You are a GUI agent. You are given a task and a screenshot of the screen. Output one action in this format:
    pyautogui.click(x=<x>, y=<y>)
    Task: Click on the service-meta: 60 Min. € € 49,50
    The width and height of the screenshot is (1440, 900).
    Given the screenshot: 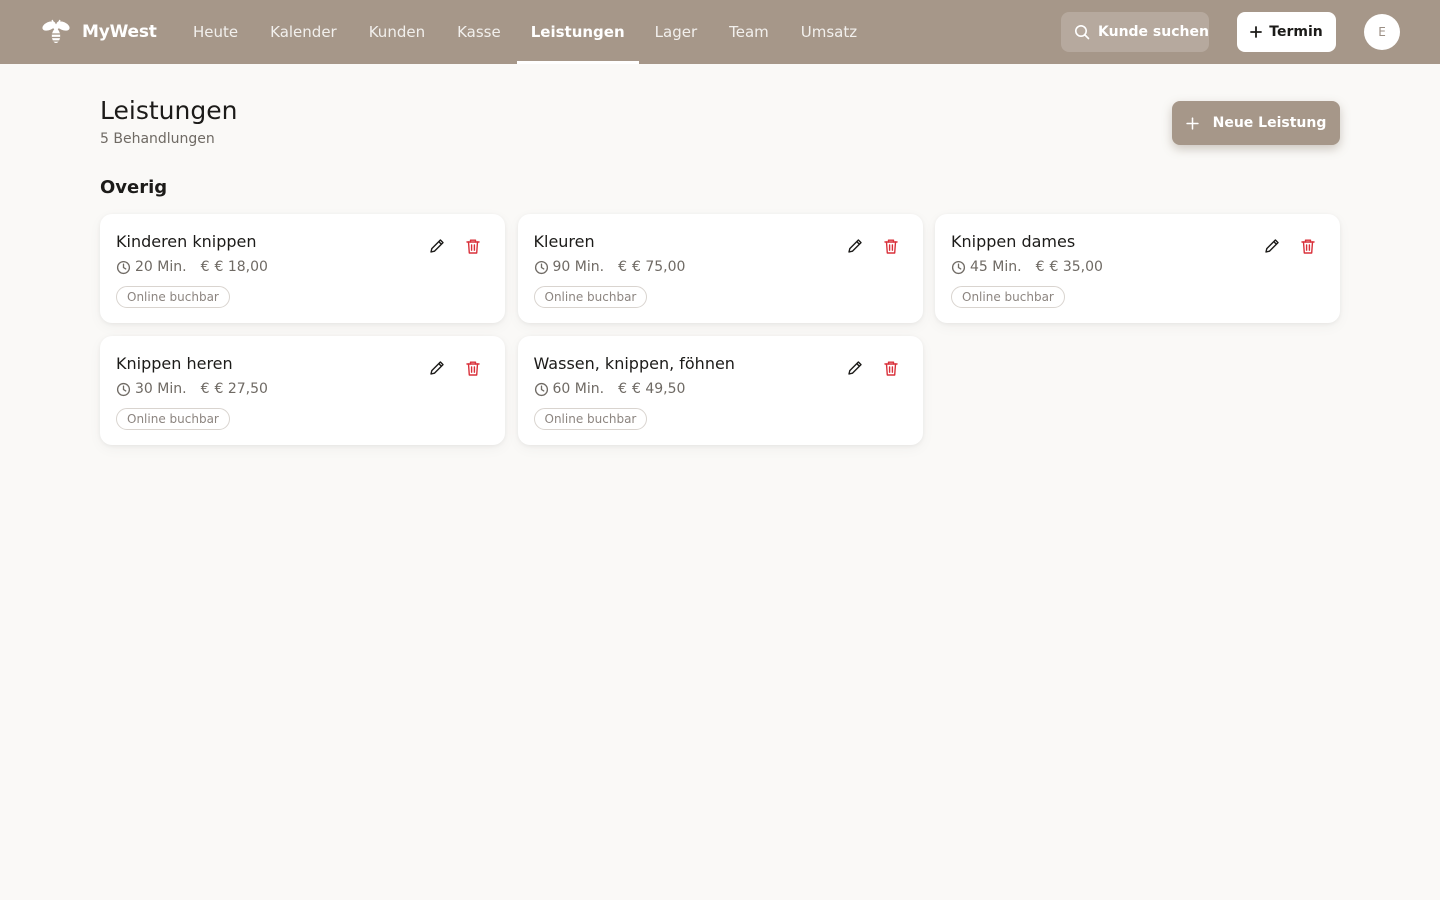 What is the action you would take?
    pyautogui.click(x=610, y=389)
    